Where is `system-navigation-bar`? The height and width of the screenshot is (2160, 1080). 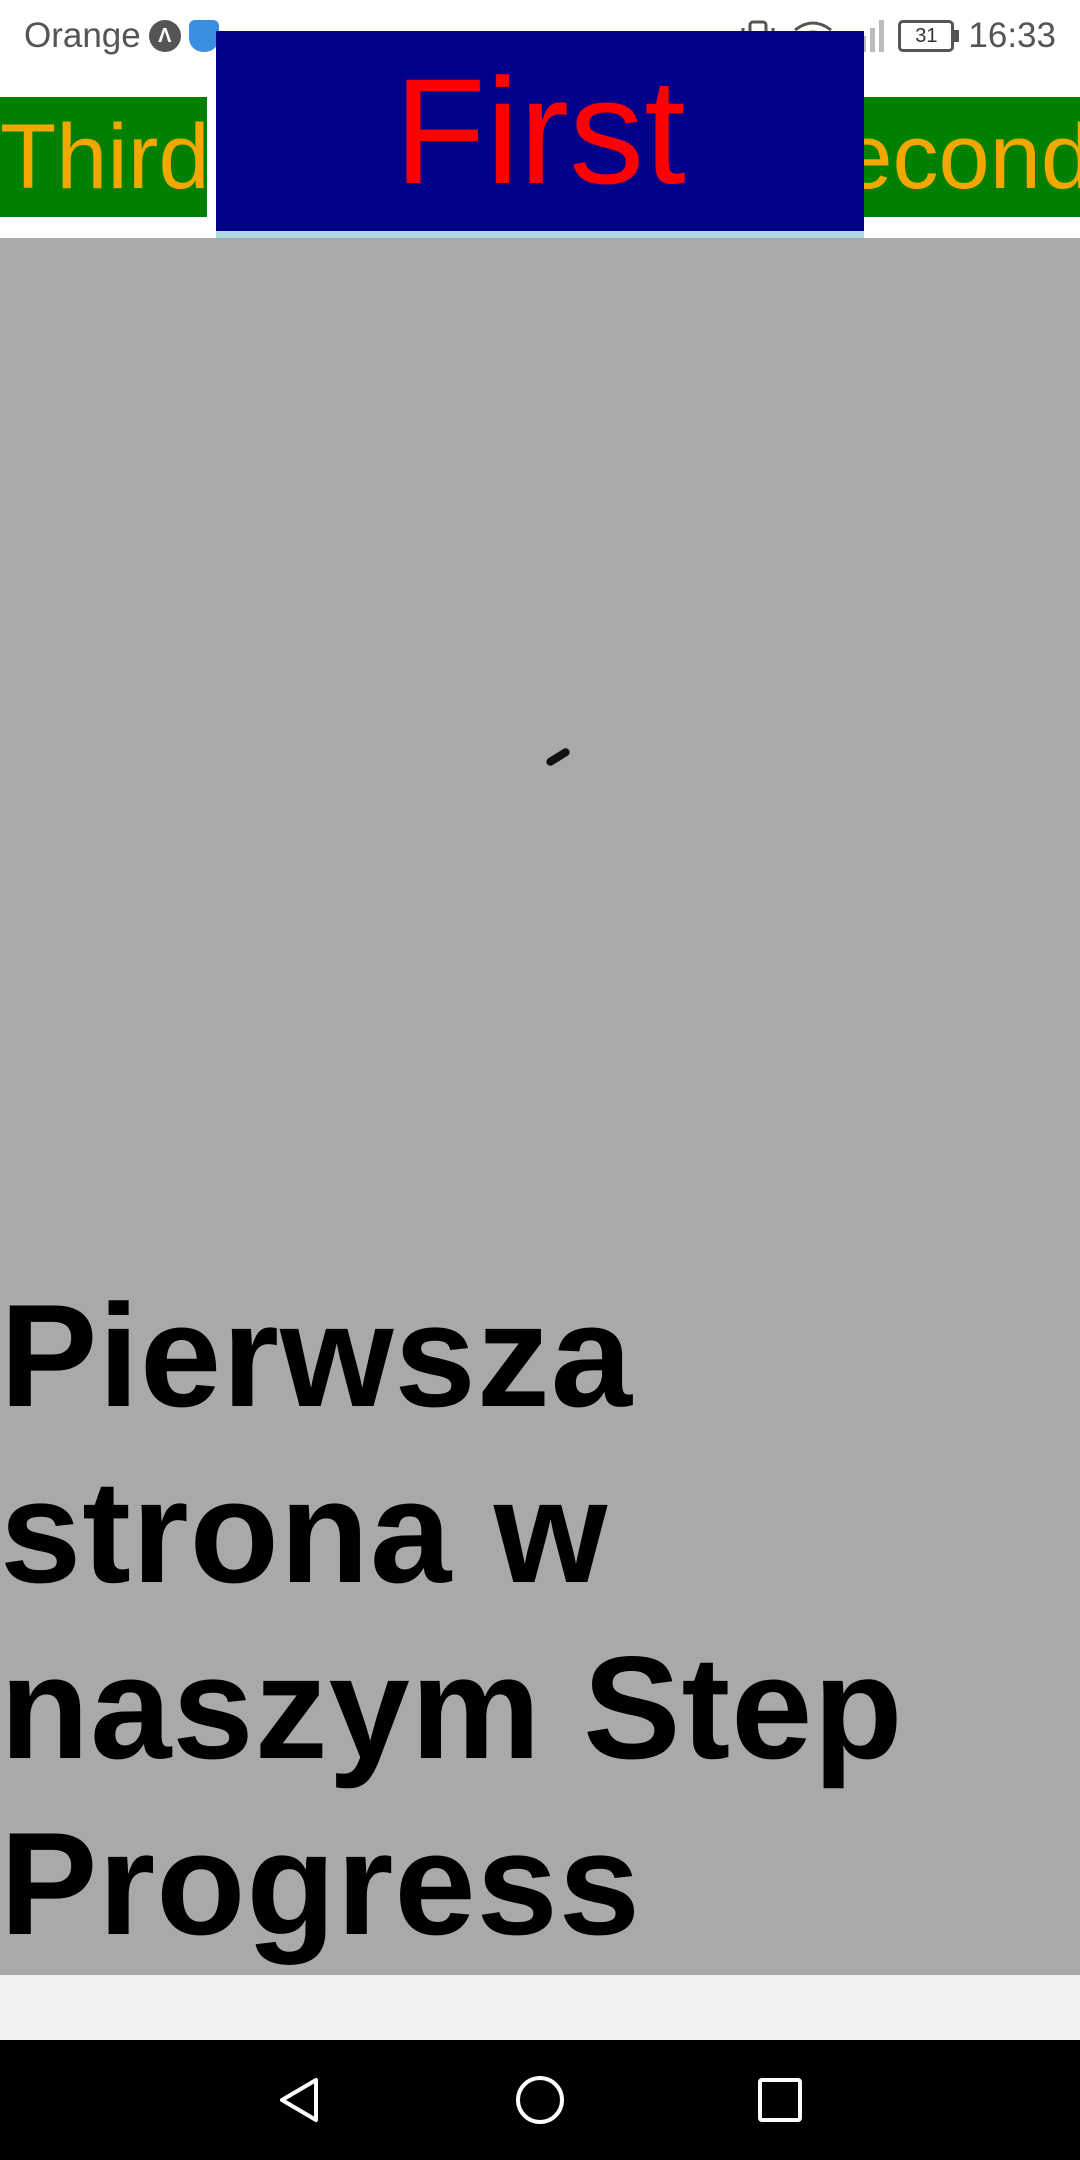 system-navigation-bar is located at coordinates (540, 2100).